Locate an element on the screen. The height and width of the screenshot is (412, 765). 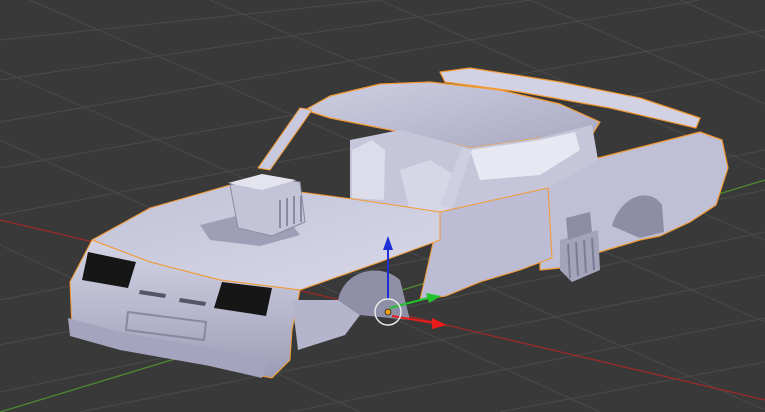
gizmo-origin-dot is located at coordinates (388, 312).